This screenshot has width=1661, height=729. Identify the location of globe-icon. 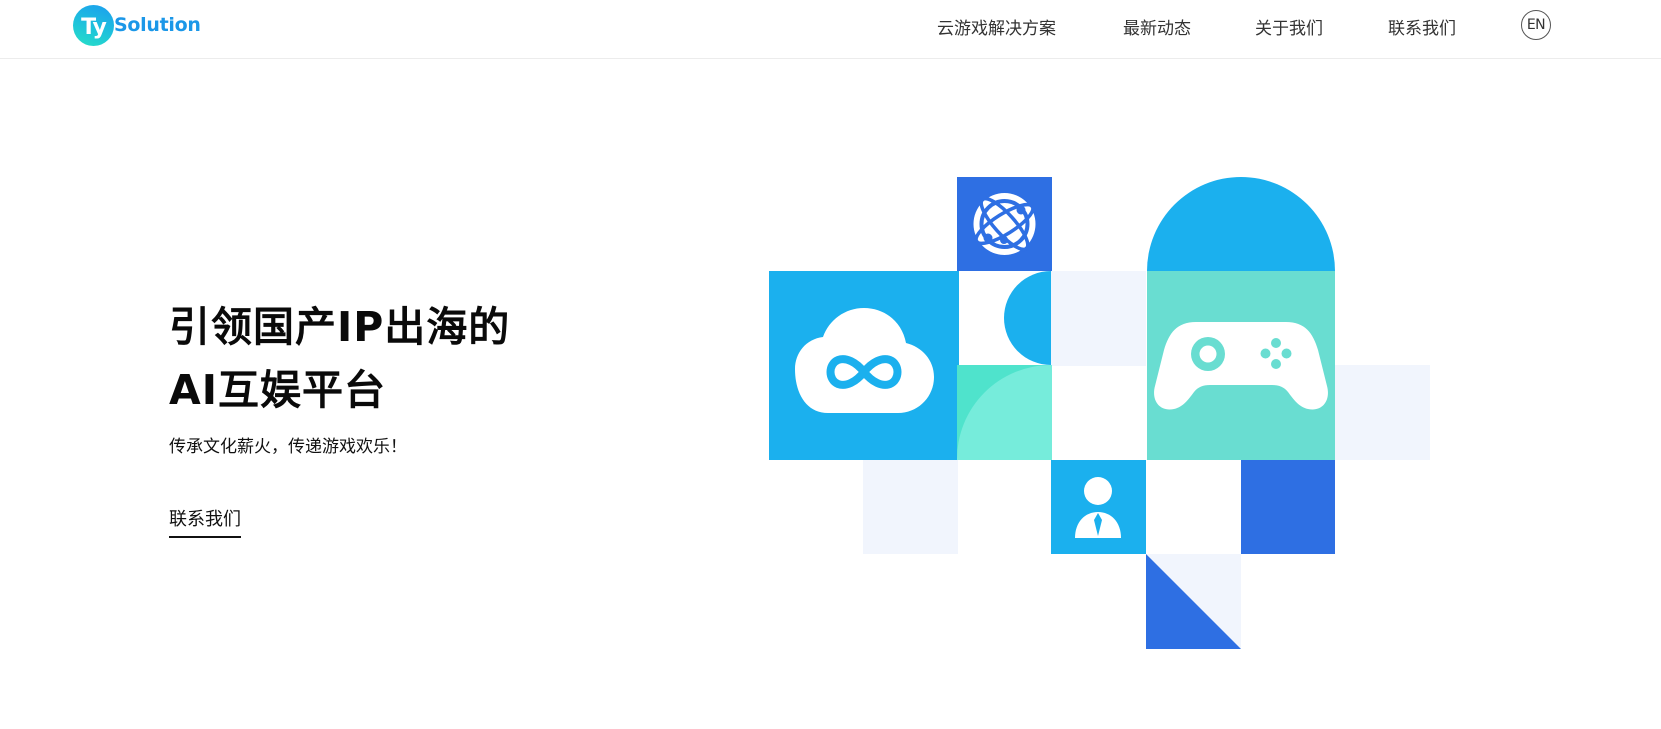
(1004, 224).